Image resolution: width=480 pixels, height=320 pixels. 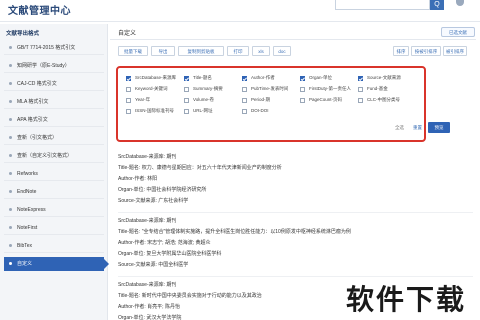 What do you see at coordinates (202, 77) in the screenshot?
I see `field-label: Title-题名` at bounding box center [202, 77].